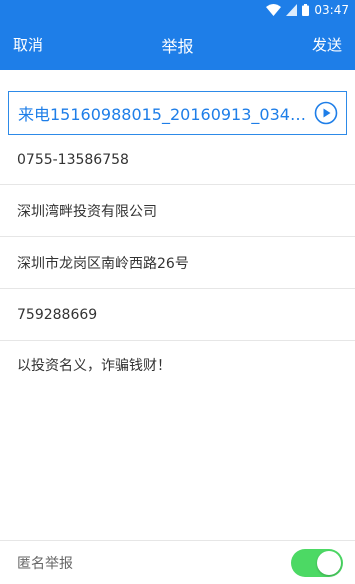  I want to click on description-value: 以投资名义，诈骗钱财！, so click(94, 366).